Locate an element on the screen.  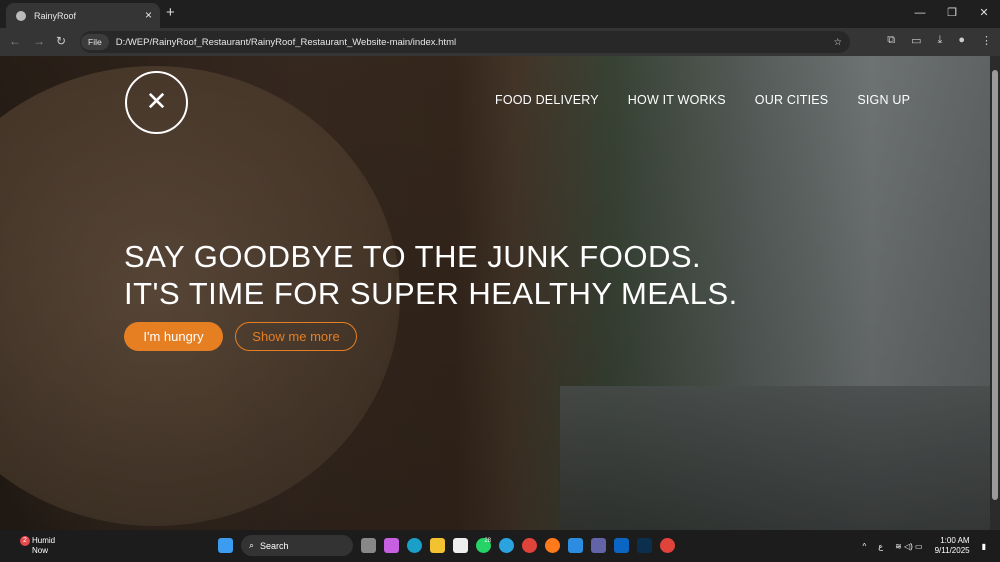
linkedin-icon is located at coordinates (621, 545).